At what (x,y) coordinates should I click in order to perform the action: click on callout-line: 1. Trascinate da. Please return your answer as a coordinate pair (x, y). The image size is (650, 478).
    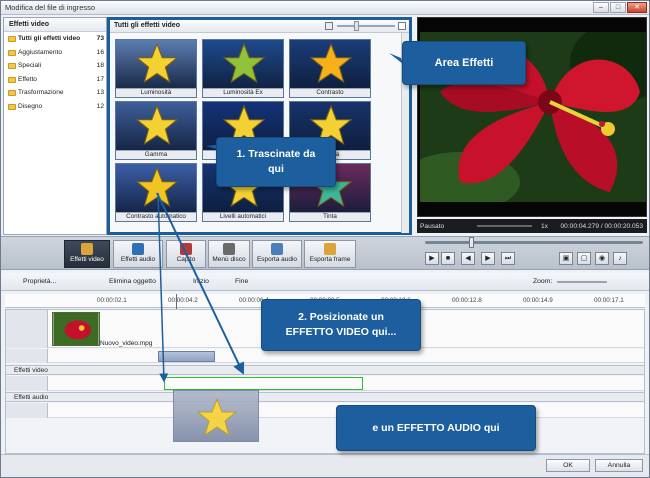
    Looking at the image, I should click on (276, 154).